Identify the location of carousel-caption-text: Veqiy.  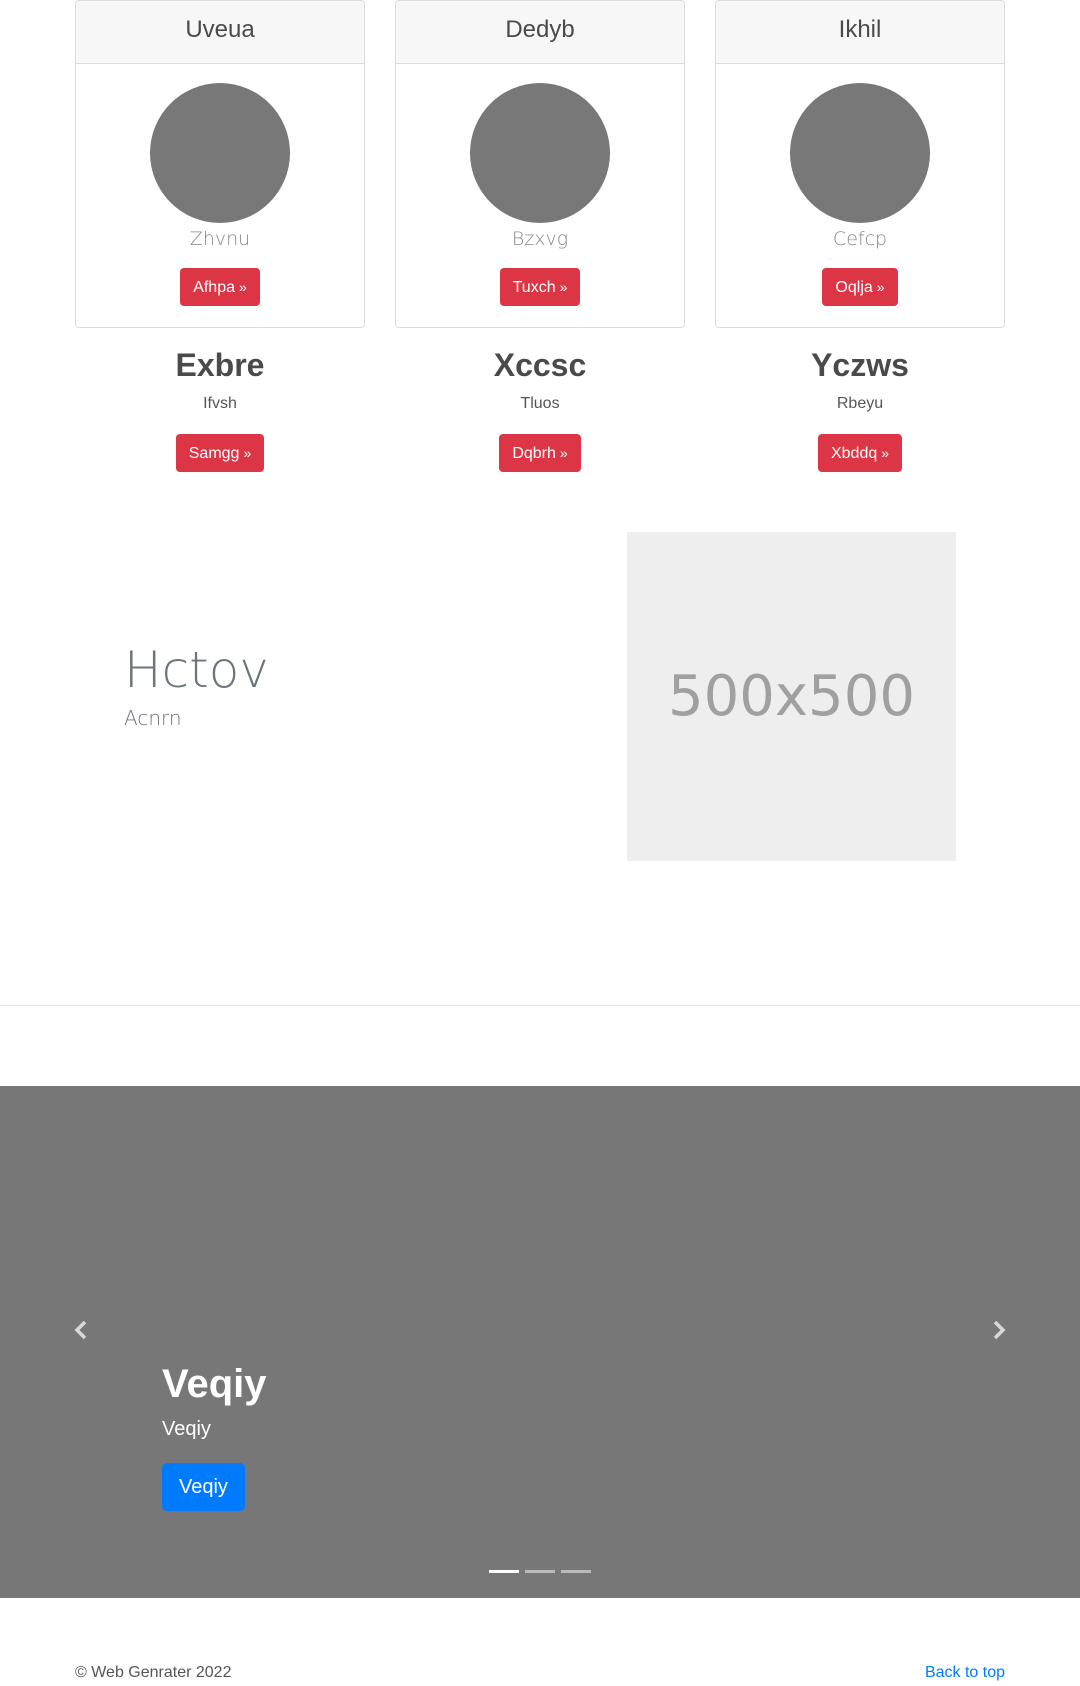
(186, 1429).